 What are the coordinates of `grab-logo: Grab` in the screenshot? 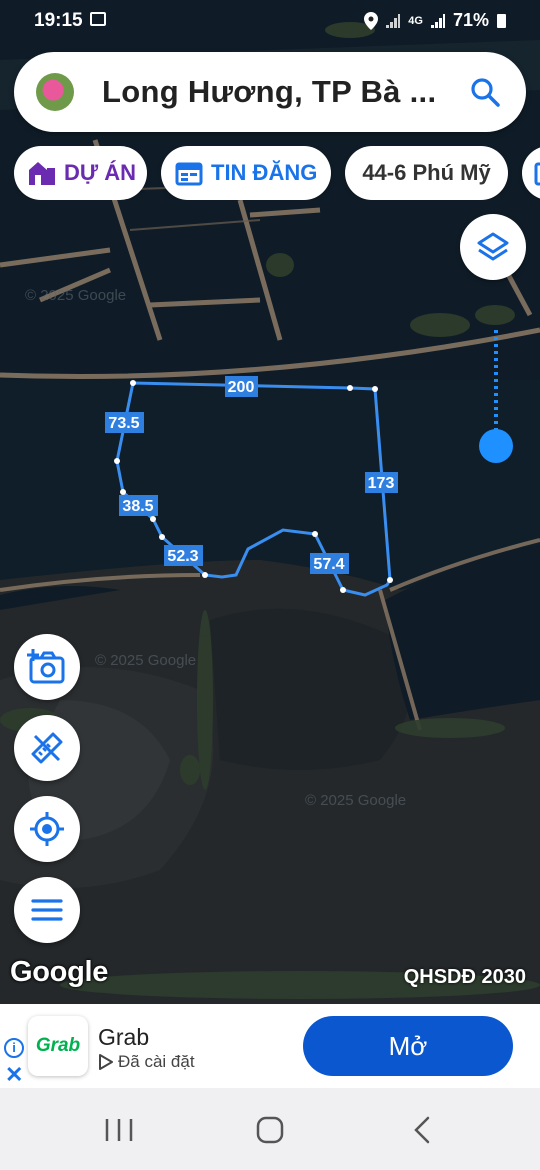 It's located at (58, 1046).